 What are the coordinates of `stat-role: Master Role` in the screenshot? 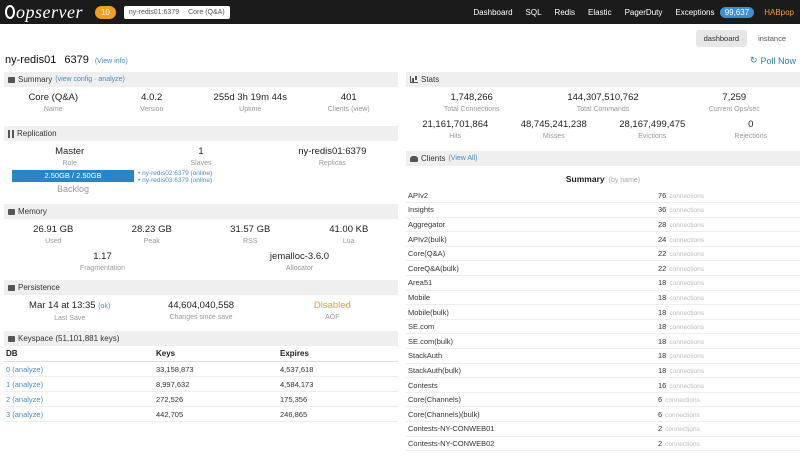 It's located at (69, 157).